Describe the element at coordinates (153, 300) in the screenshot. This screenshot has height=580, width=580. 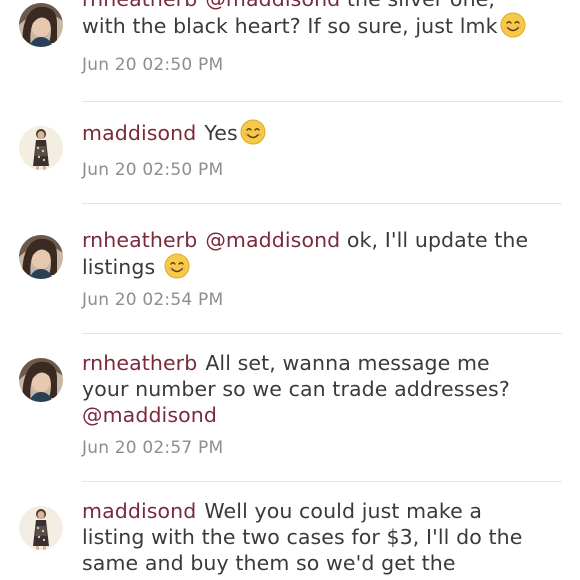
I see `comment-timestamp: Jun 20 02:54 PM` at that location.